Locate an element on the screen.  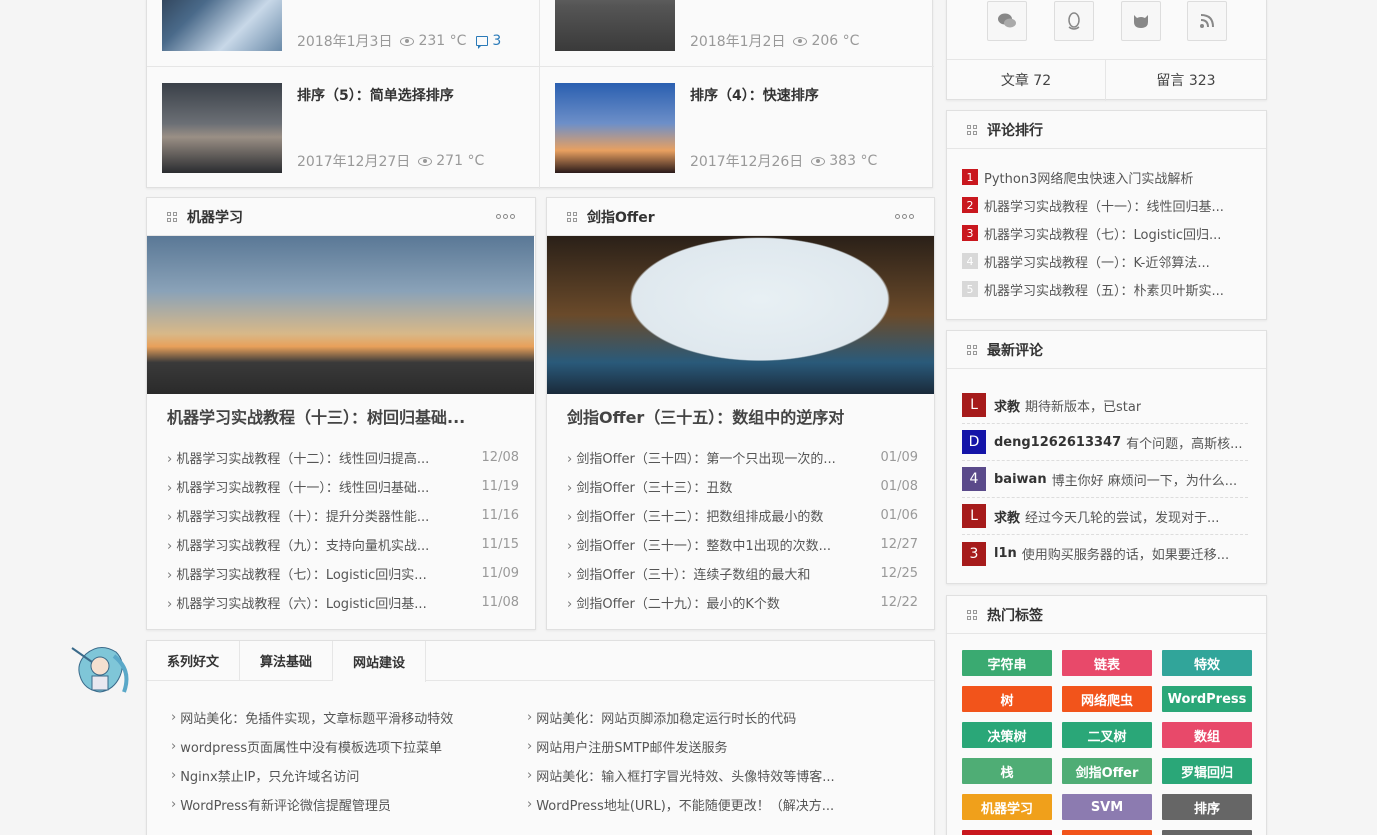
post-card: 2018年1月3日 231 °C 3 is located at coordinates (343, 33).